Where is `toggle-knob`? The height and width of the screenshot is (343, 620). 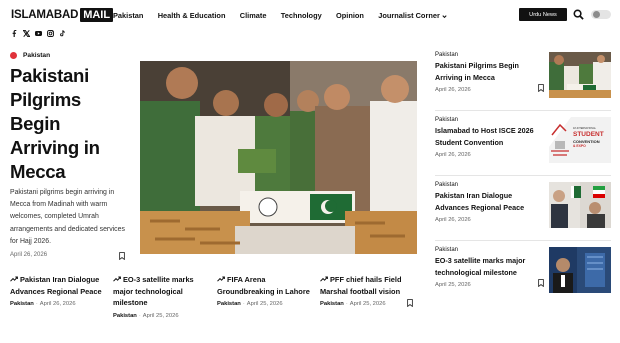
toggle-knob is located at coordinates (596, 14).